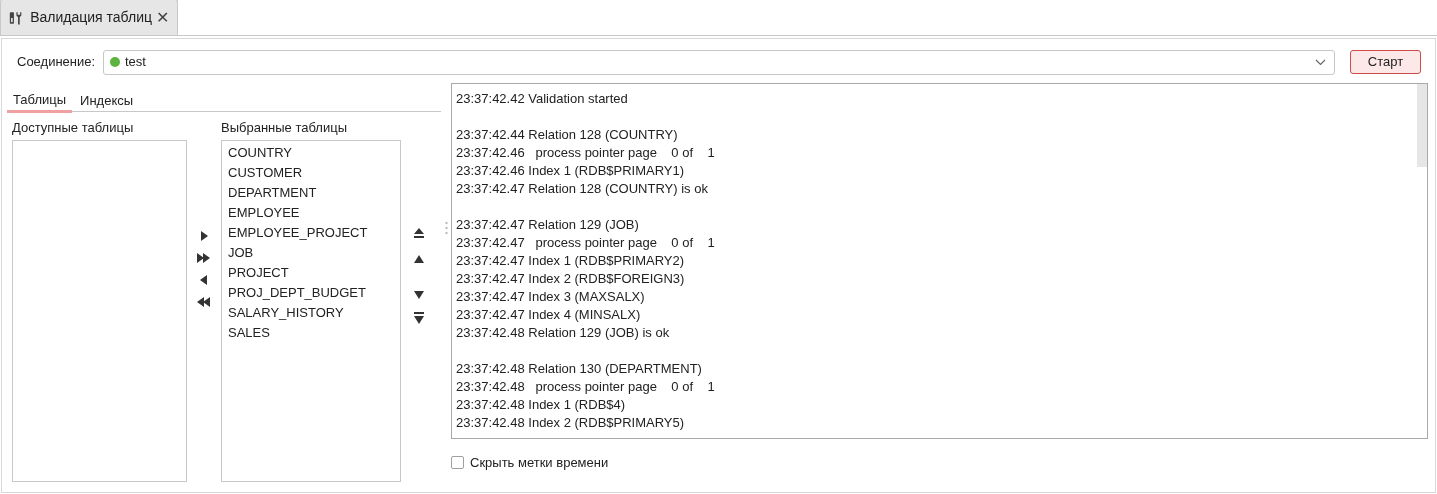 This screenshot has height=494, width=1437. Describe the element at coordinates (204, 258) in the screenshot. I see `move-all-right-icon` at that location.